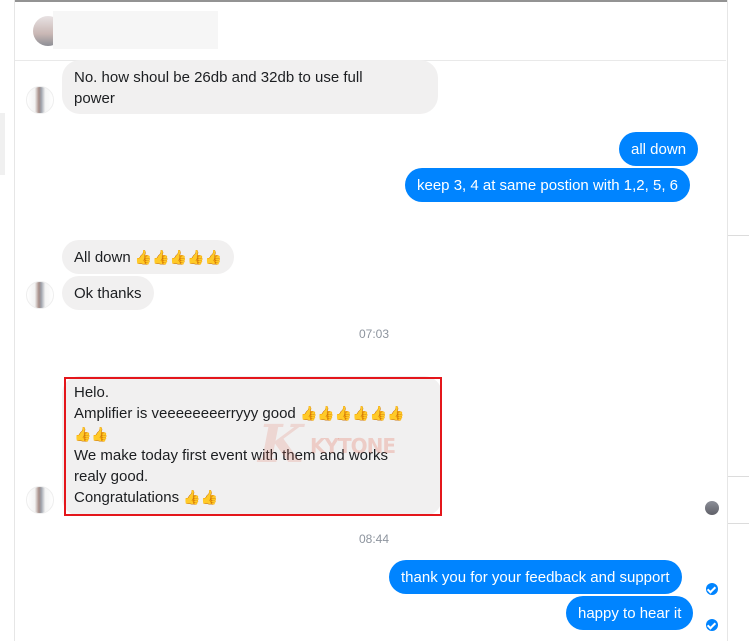 Image resolution: width=749 pixels, height=641 pixels. I want to click on highlight-box, so click(253, 446).